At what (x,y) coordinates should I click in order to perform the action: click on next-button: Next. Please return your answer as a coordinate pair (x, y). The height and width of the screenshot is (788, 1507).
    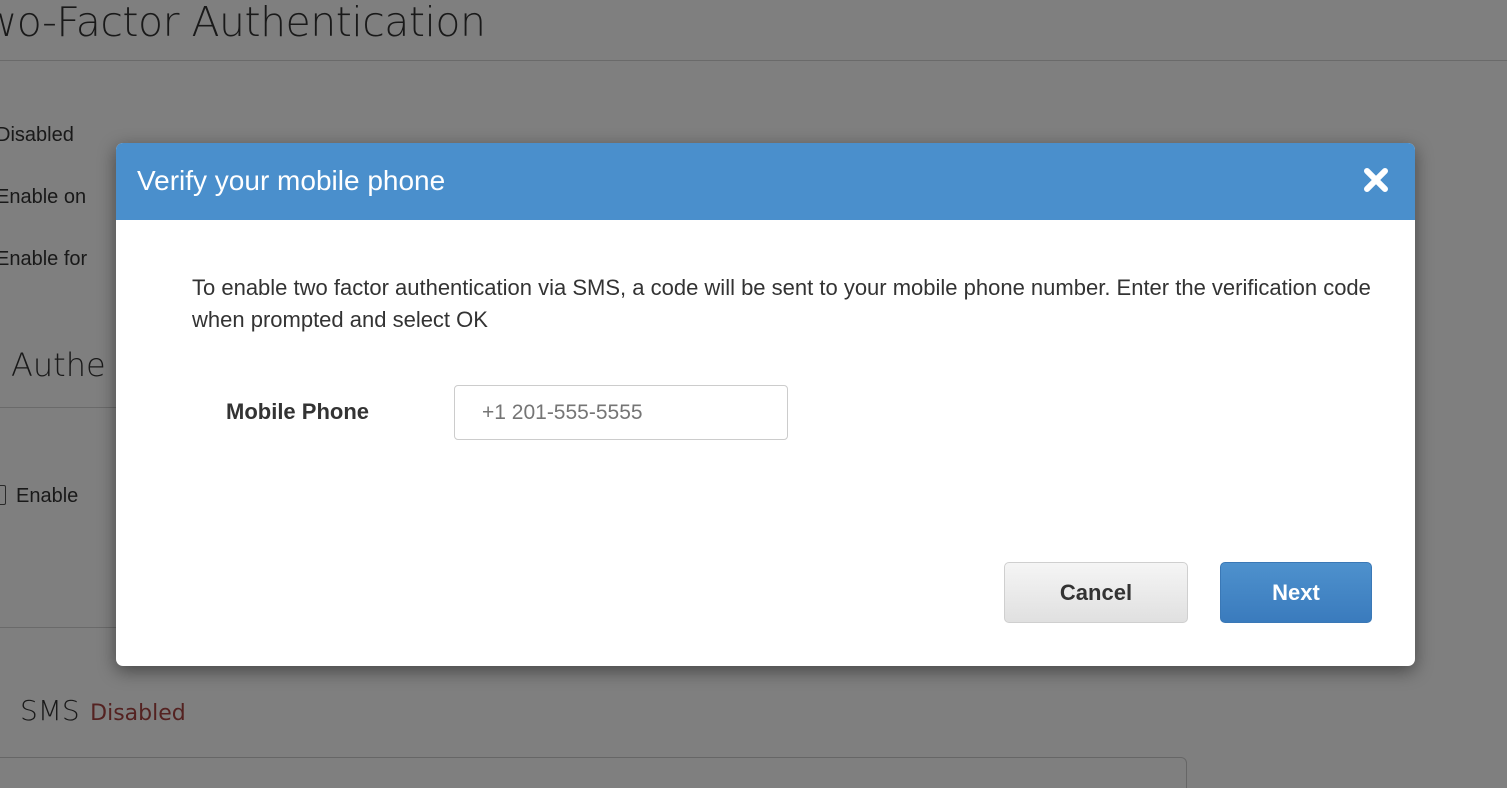
    Looking at the image, I should click on (1296, 592).